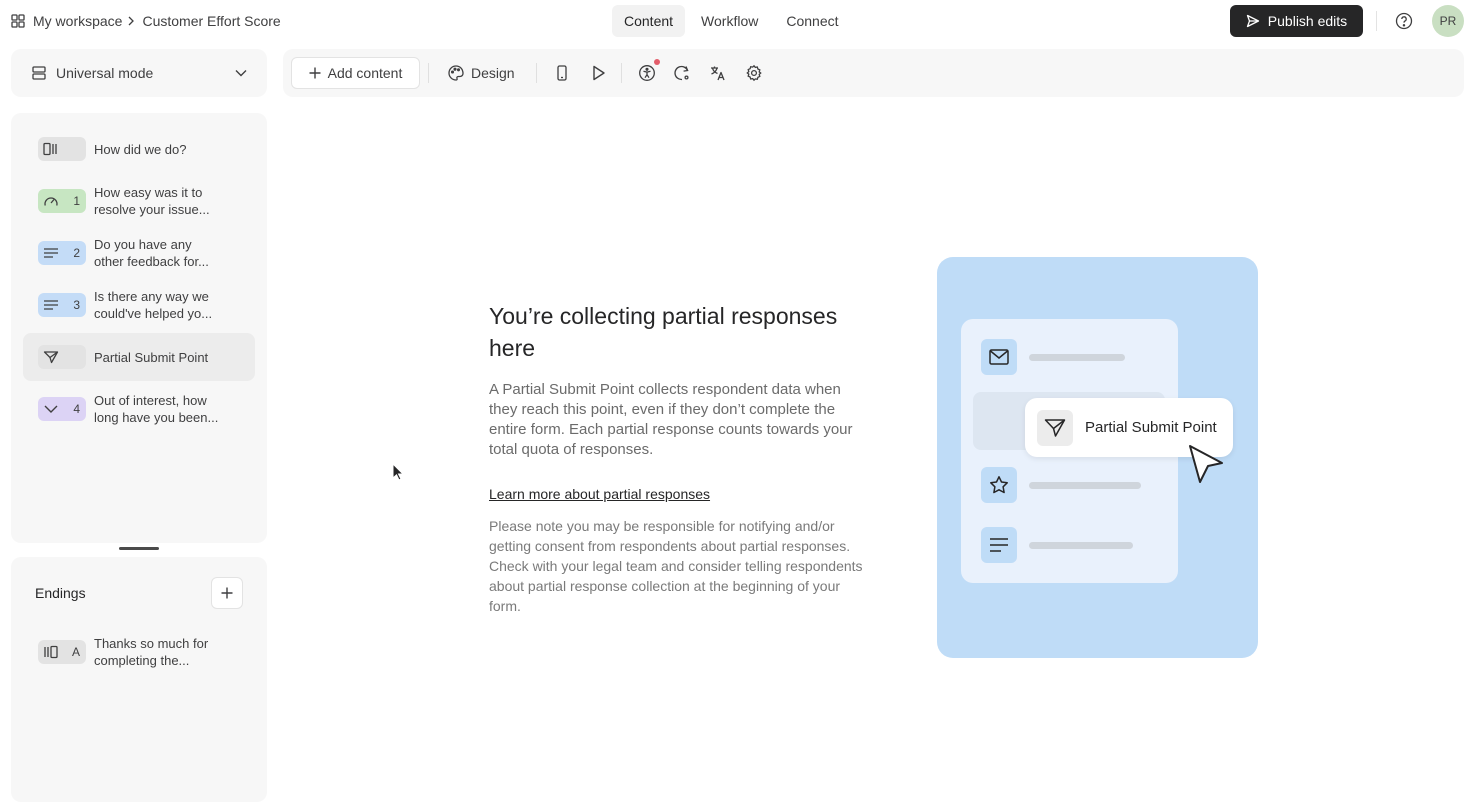 This screenshot has height=808, width=1472. Describe the element at coordinates (512, 348) in the screenshot. I see `title-line: here` at that location.